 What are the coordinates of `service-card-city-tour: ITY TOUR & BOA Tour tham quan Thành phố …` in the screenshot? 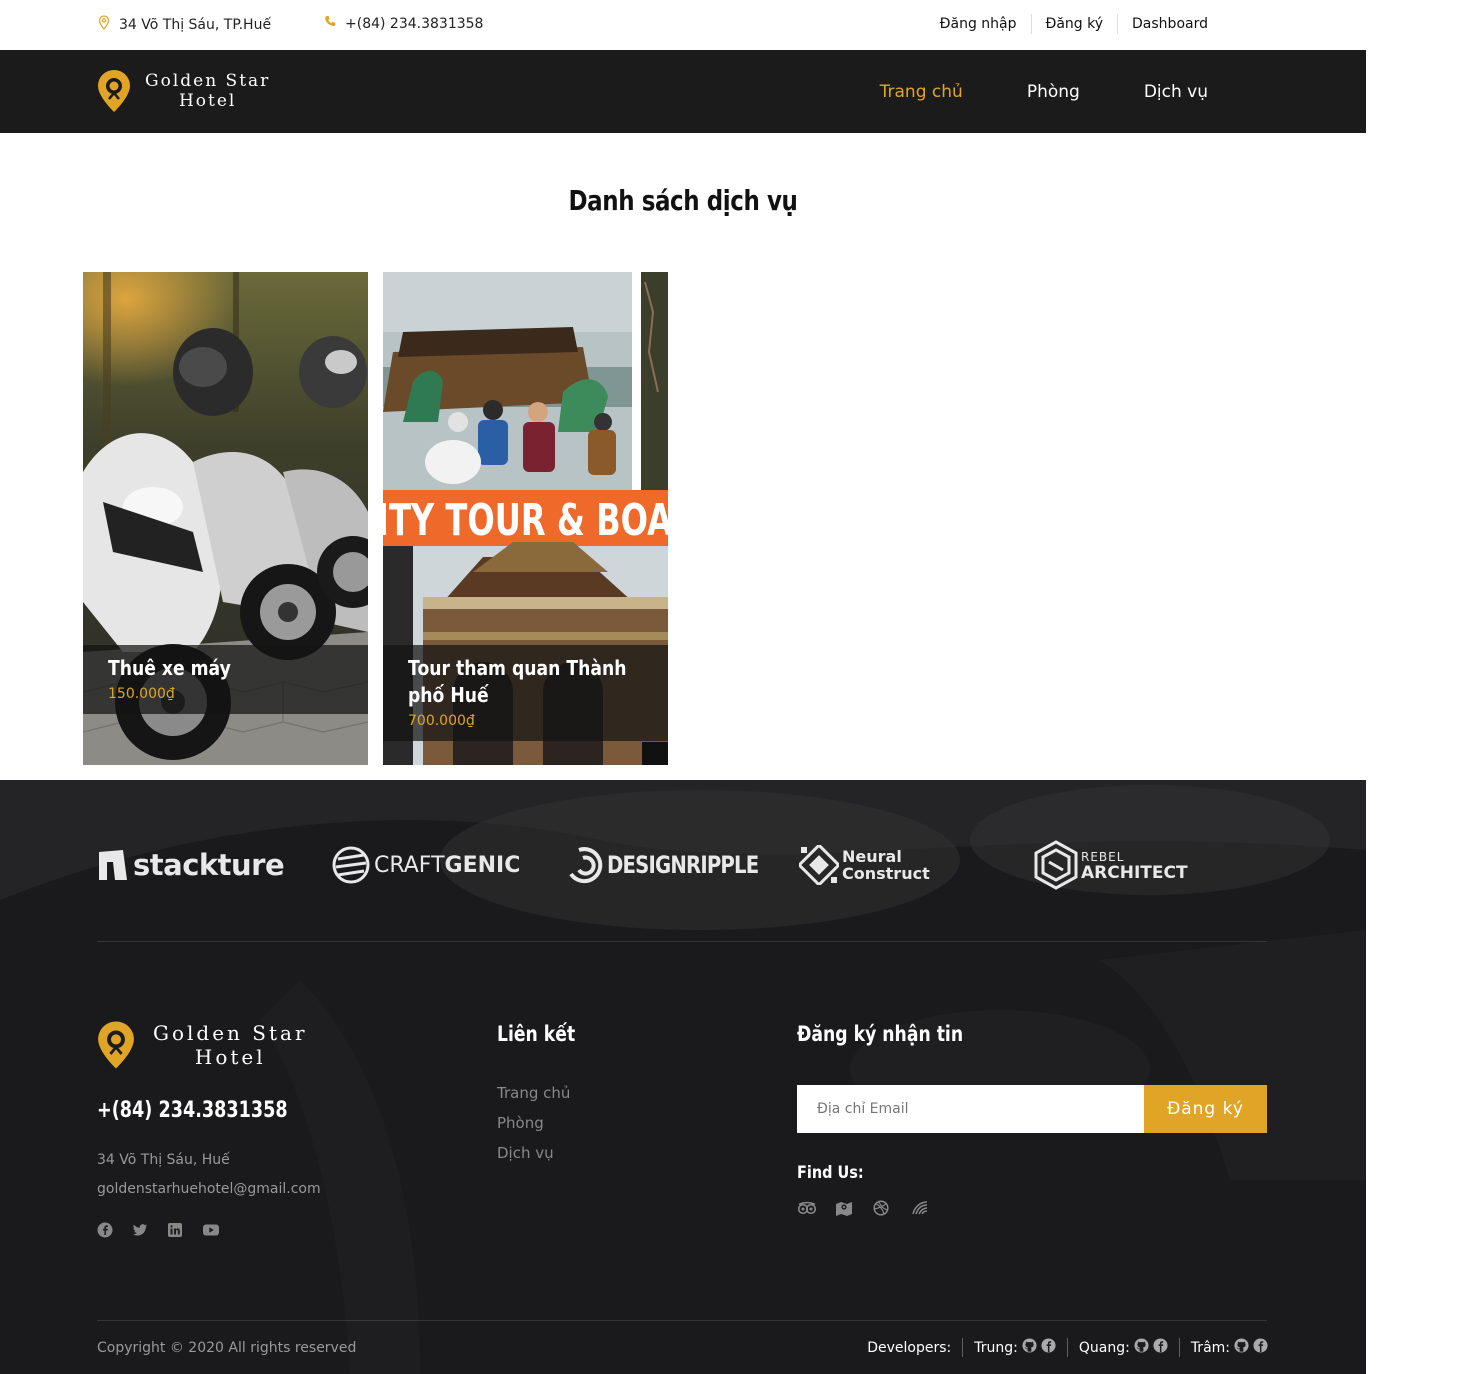 It's located at (525, 518).